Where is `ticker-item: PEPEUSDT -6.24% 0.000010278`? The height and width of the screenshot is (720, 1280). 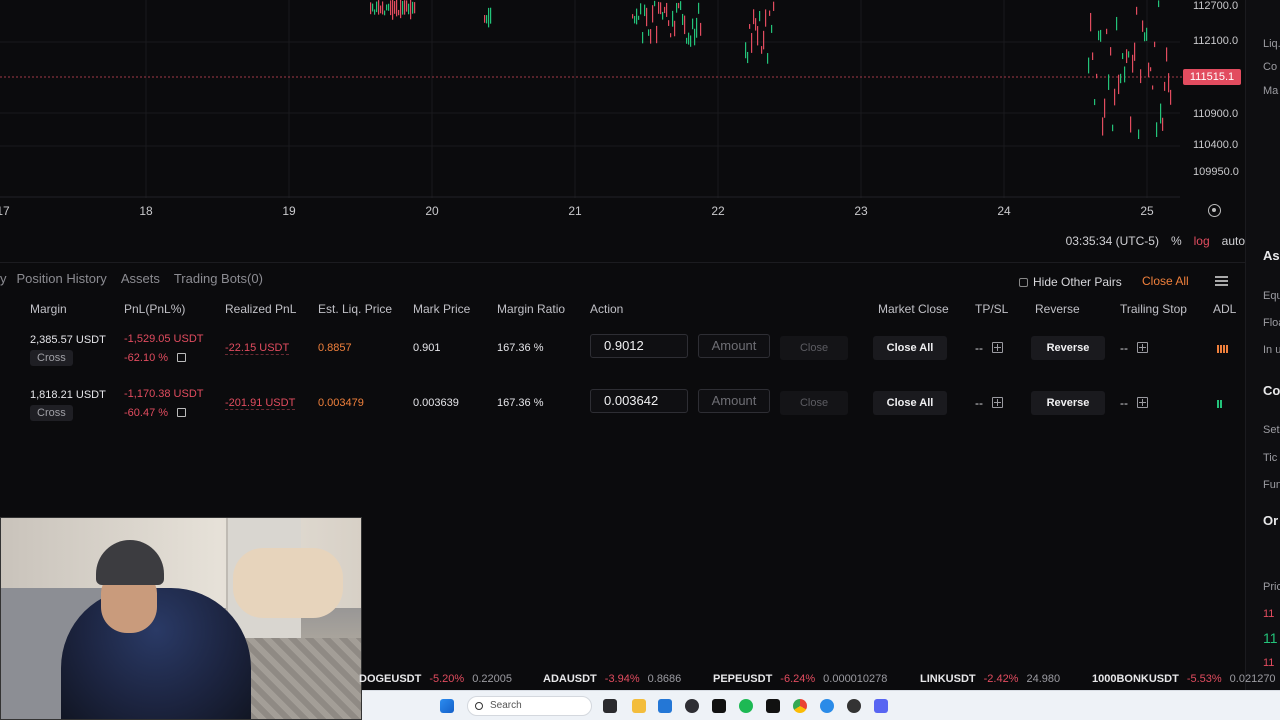 ticker-item: PEPEUSDT -6.24% 0.000010278 is located at coordinates (800, 679).